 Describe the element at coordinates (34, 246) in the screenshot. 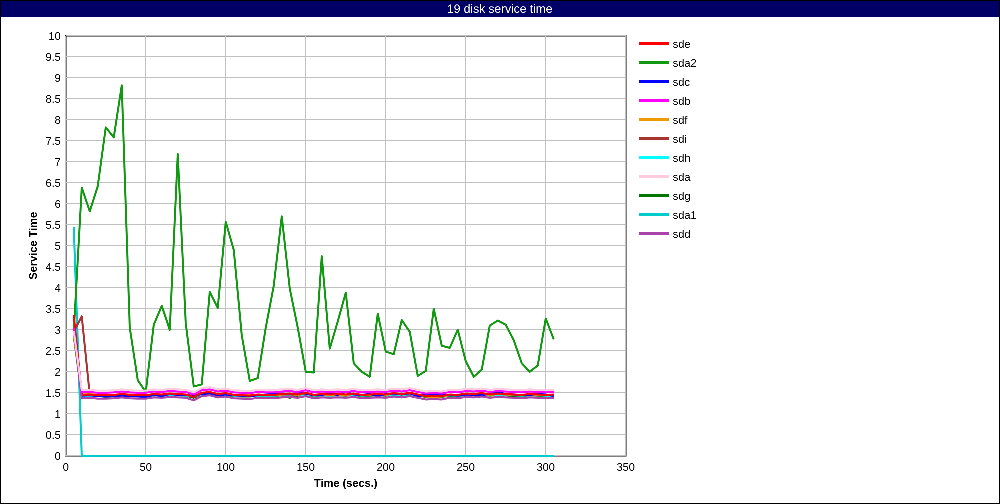

I see `y-axis-title: Service Time` at that location.